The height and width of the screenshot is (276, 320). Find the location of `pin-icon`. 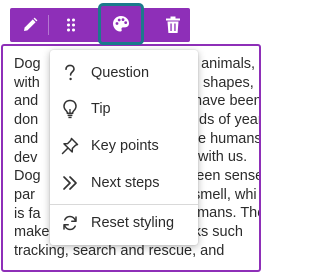

pin-icon is located at coordinates (70, 146).